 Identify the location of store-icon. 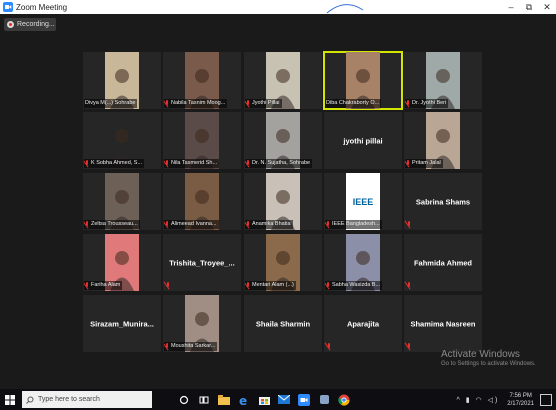
(264, 400).